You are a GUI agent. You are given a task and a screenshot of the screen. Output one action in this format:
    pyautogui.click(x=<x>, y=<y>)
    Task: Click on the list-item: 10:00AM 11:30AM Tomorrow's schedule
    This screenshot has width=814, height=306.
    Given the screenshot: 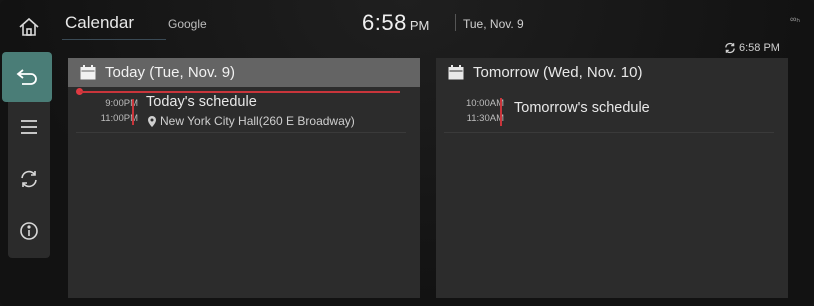 What is the action you would take?
    pyautogui.click(x=612, y=115)
    